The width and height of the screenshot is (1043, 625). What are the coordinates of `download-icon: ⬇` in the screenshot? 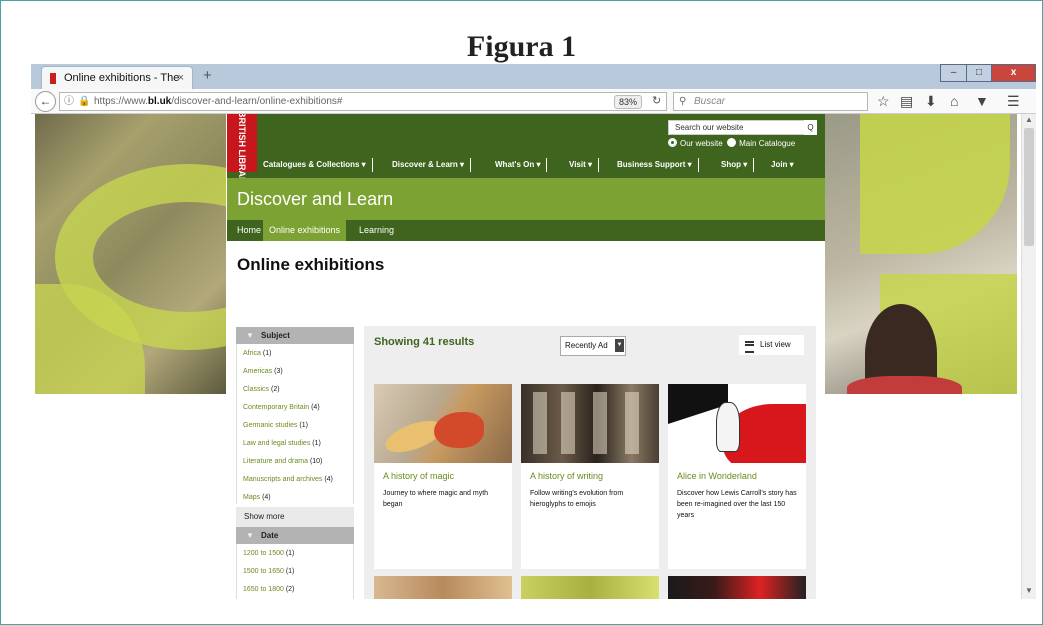 It's located at (931, 101).